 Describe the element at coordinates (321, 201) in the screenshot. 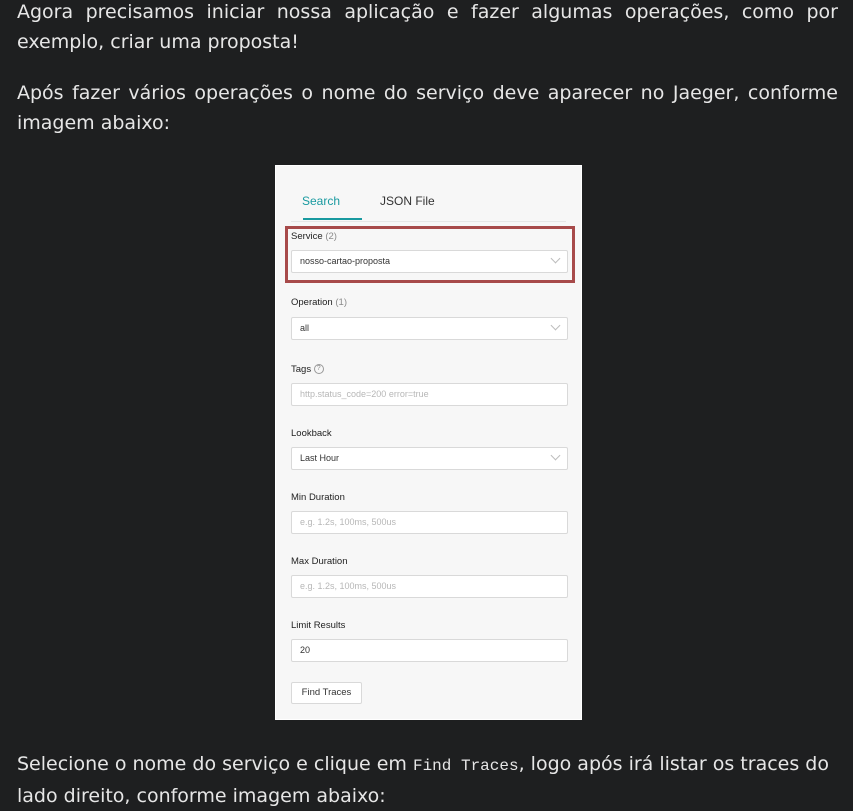

I see `tab-search: Search` at that location.